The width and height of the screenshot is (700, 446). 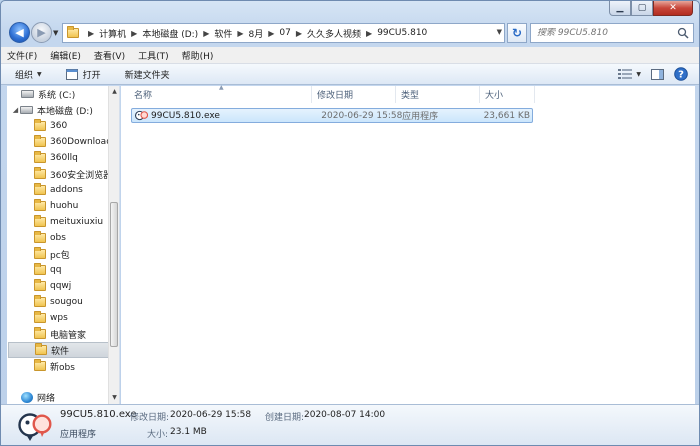 I want to click on details-modified-label: 修改日期:, so click(x=150, y=418).